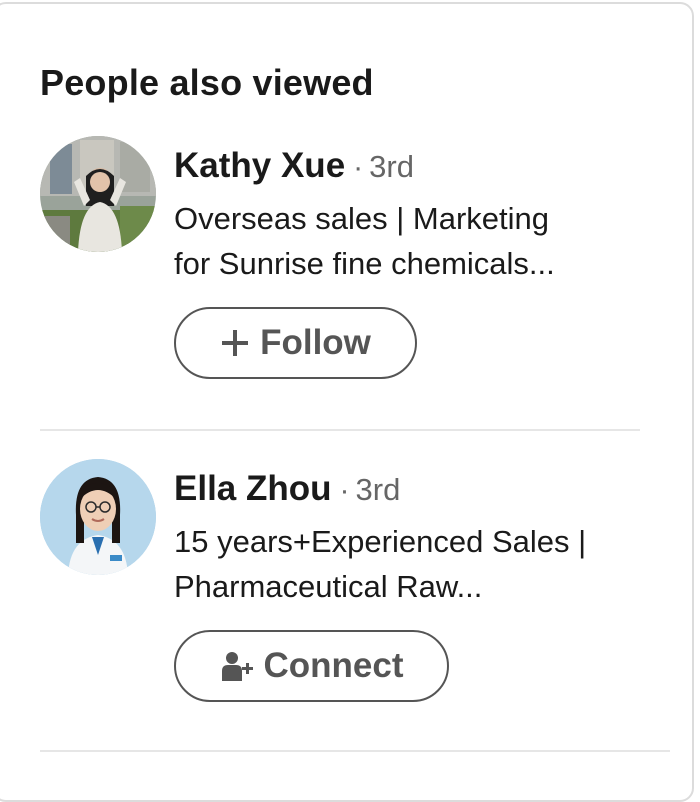 The image size is (700, 802). Describe the element at coordinates (333, 665) in the screenshot. I see `connect-button-label: Connect` at that location.